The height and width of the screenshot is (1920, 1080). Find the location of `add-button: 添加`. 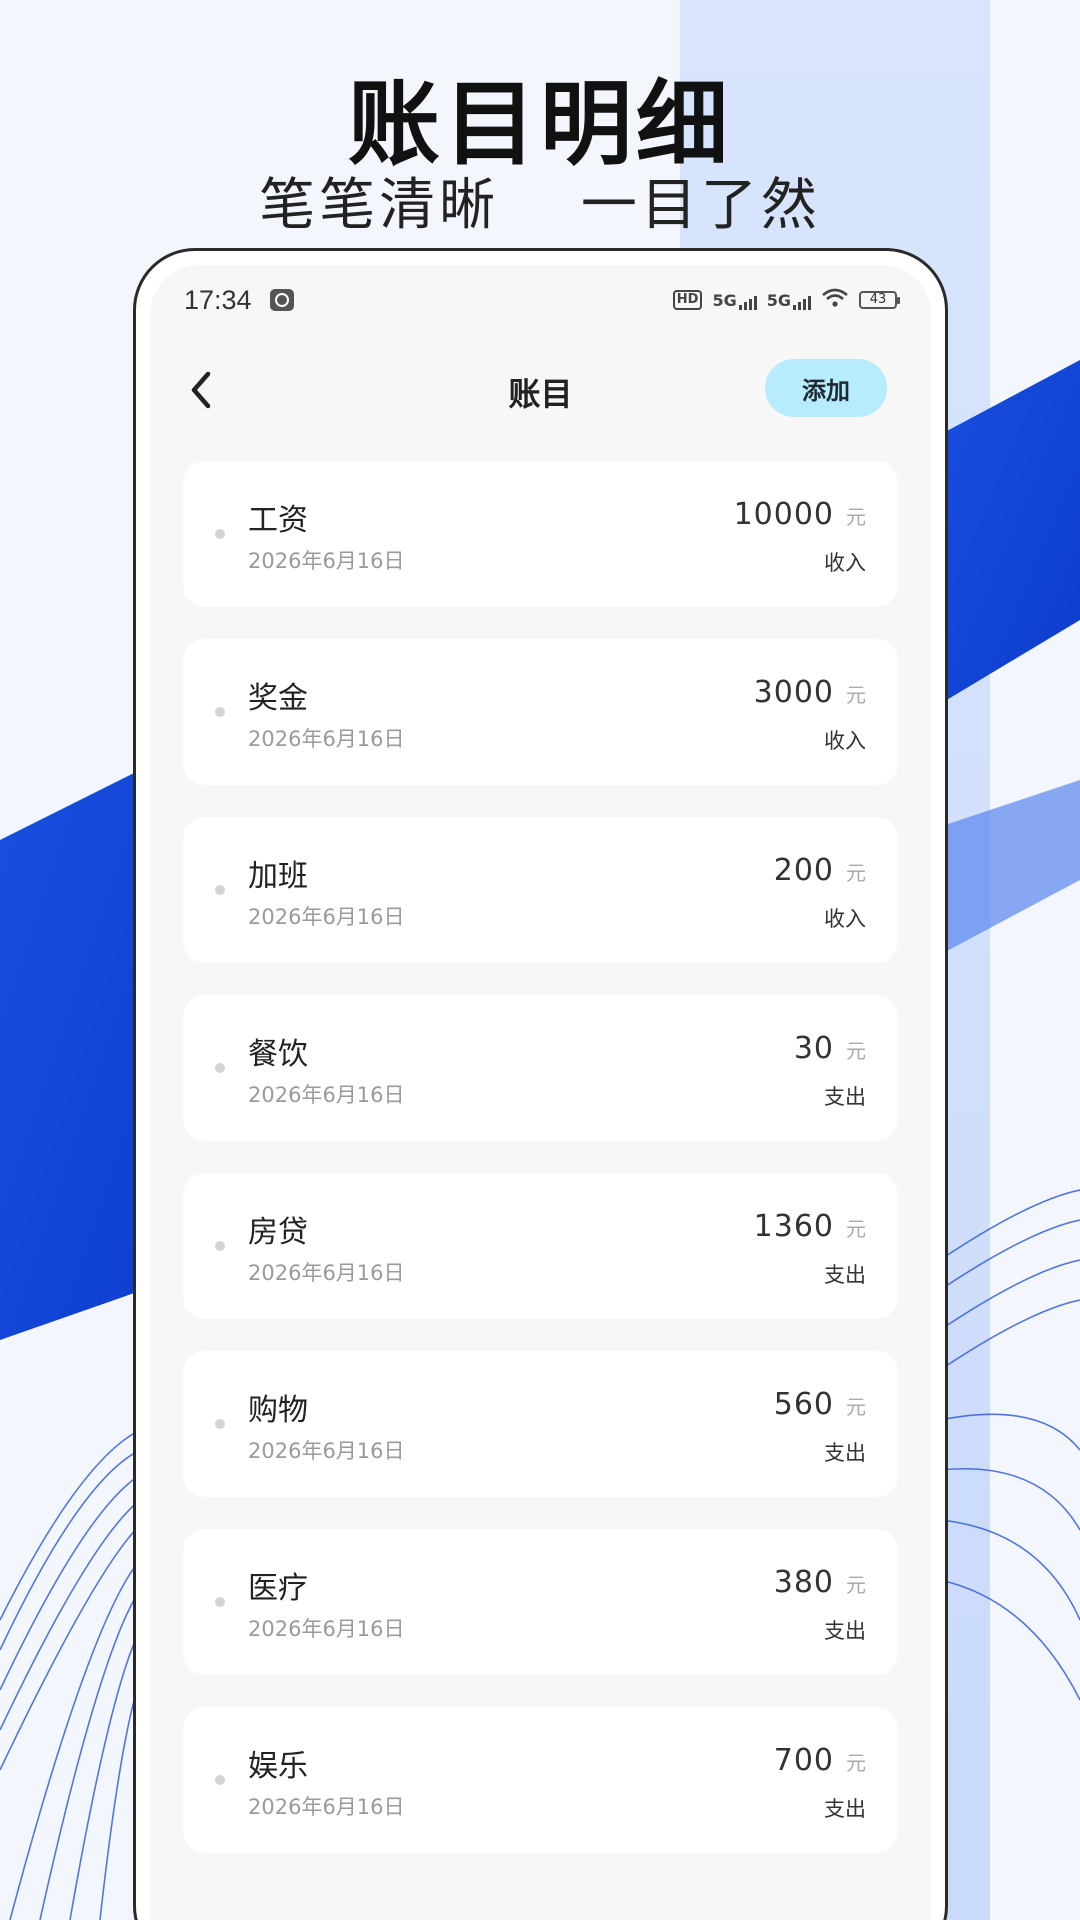

add-button: 添加 is located at coordinates (826, 388).